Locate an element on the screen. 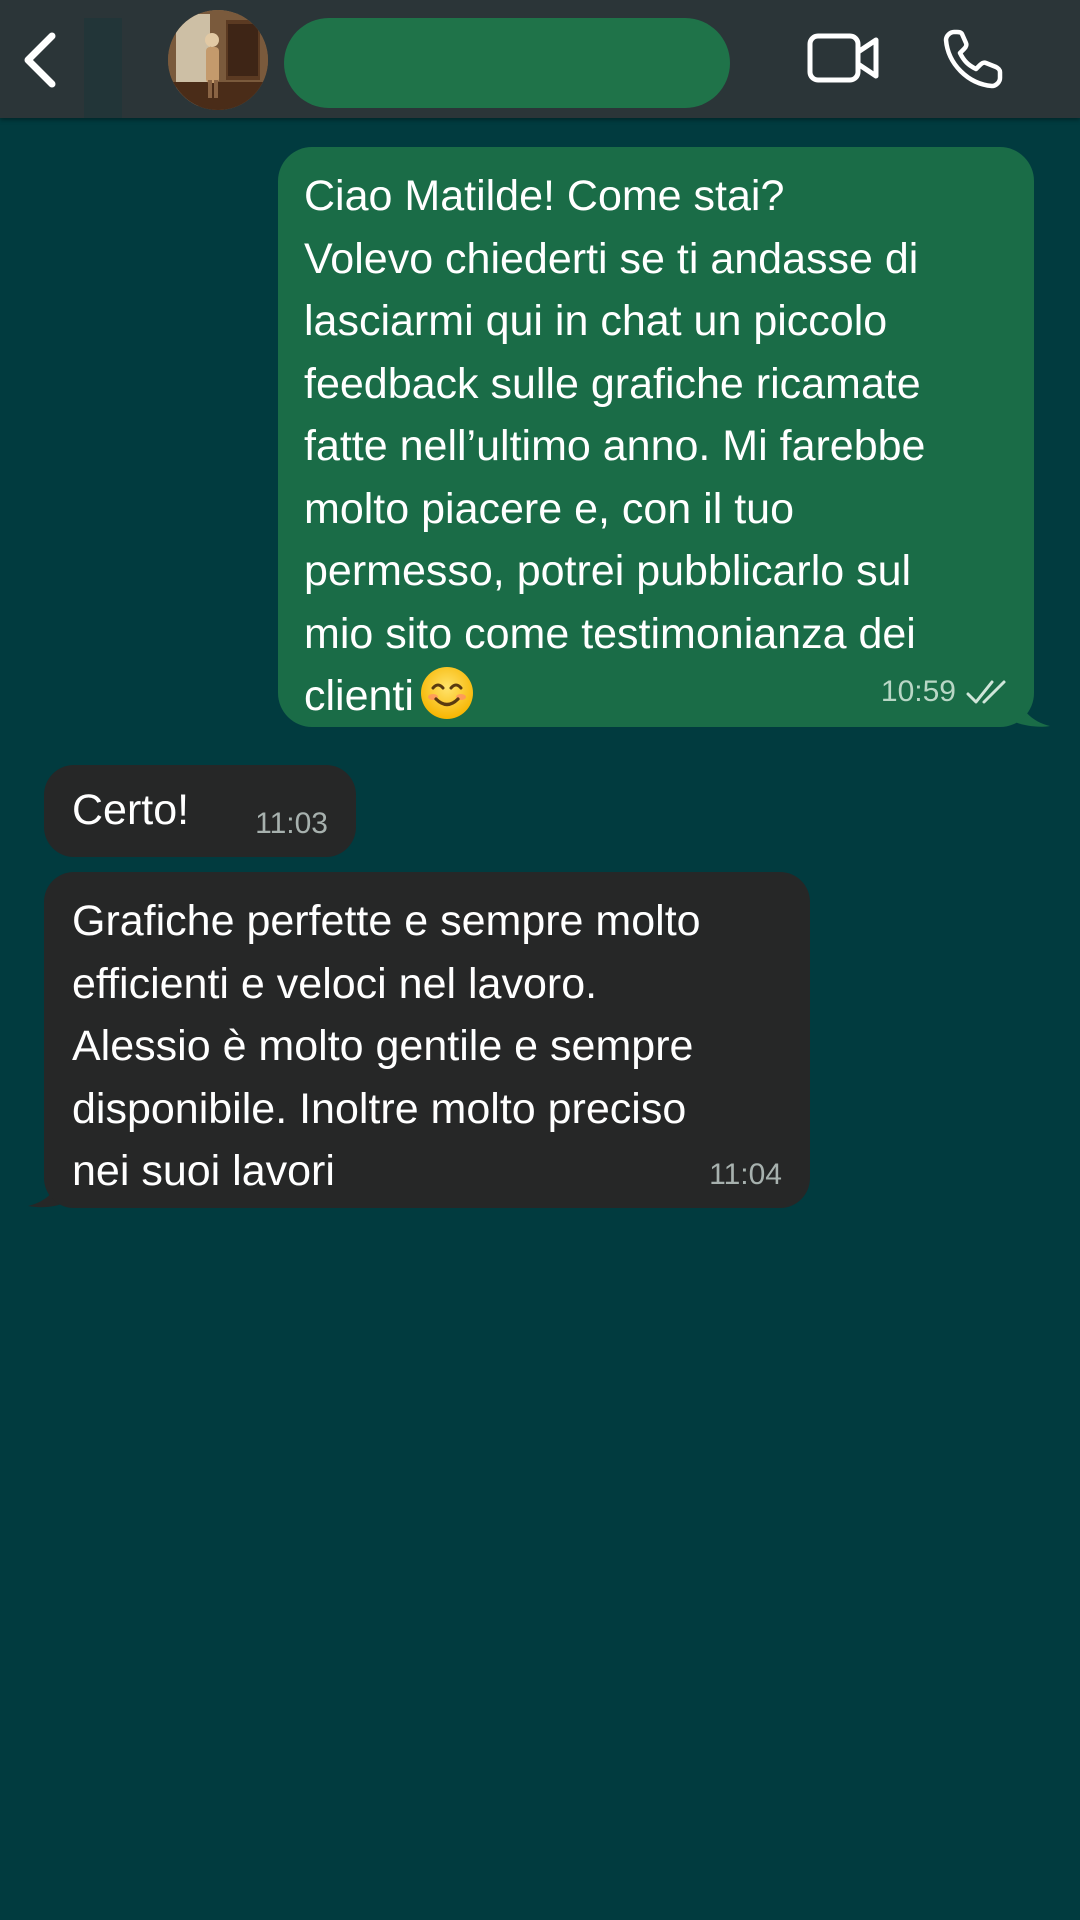 The height and width of the screenshot is (1920, 1080). avatar is located at coordinates (218, 60).